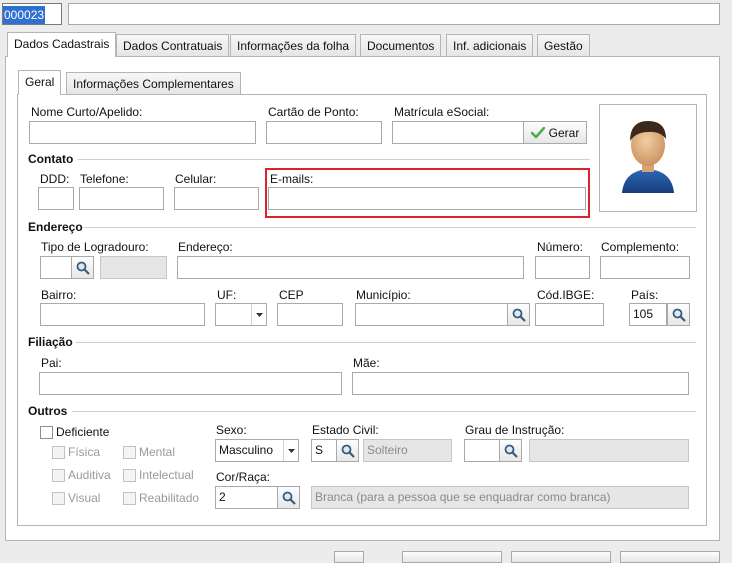 The width and height of the screenshot is (732, 563). What do you see at coordinates (48, 411) in the screenshot?
I see `outros-section-title: Outros` at bounding box center [48, 411].